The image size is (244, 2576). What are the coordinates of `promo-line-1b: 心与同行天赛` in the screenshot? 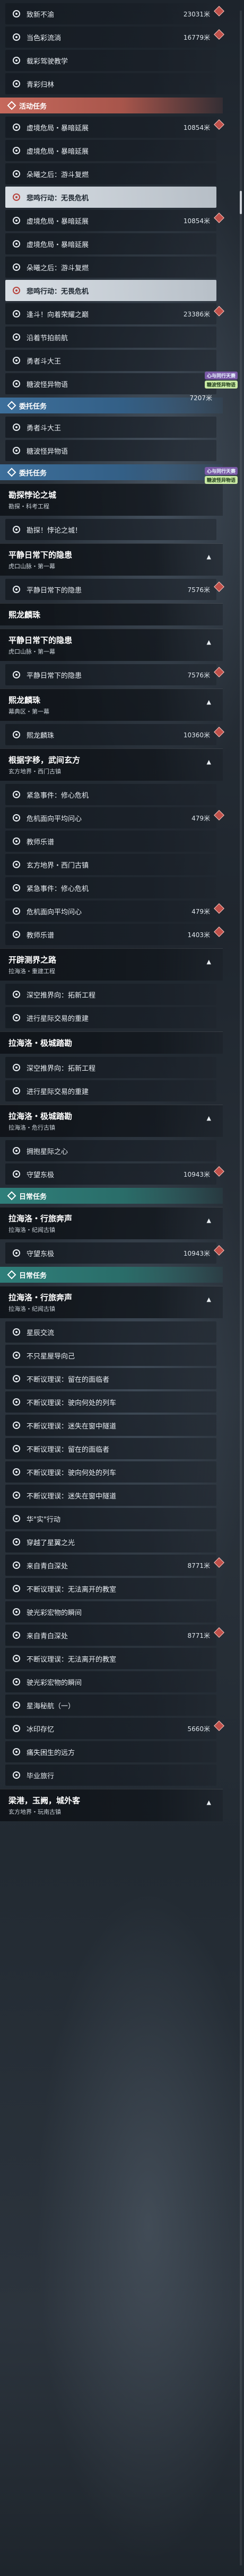 It's located at (221, 471).